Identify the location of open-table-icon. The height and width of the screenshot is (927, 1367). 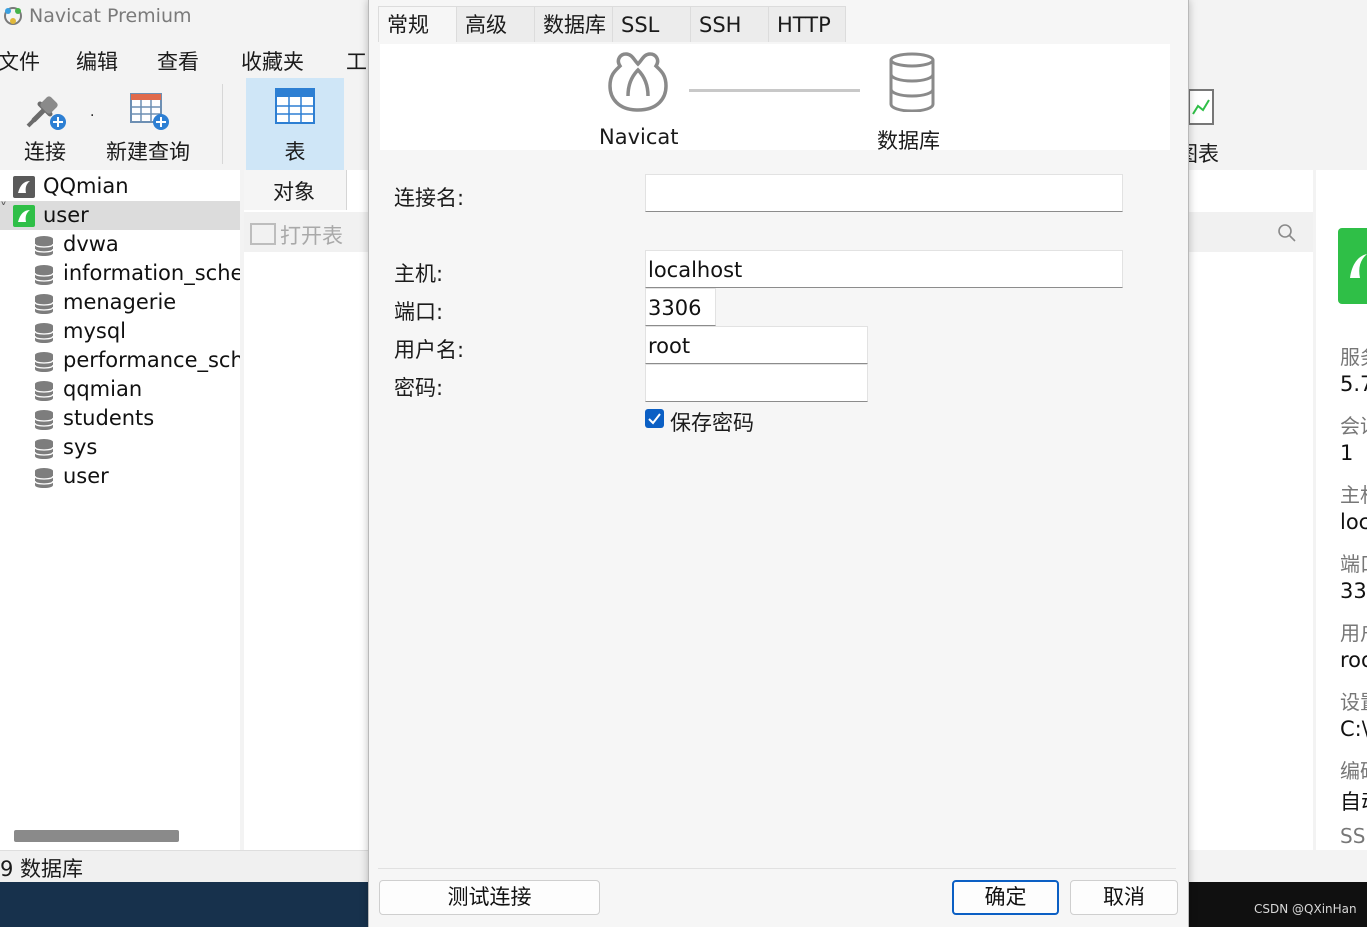
(263, 234).